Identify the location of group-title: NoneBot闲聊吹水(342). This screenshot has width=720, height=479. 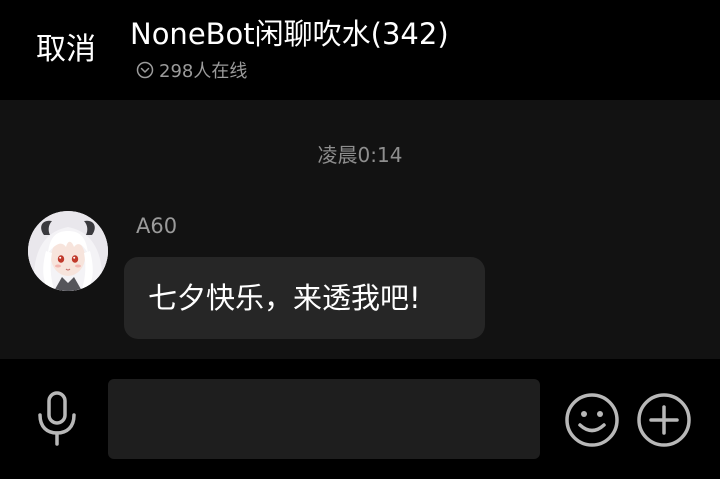
(289, 34).